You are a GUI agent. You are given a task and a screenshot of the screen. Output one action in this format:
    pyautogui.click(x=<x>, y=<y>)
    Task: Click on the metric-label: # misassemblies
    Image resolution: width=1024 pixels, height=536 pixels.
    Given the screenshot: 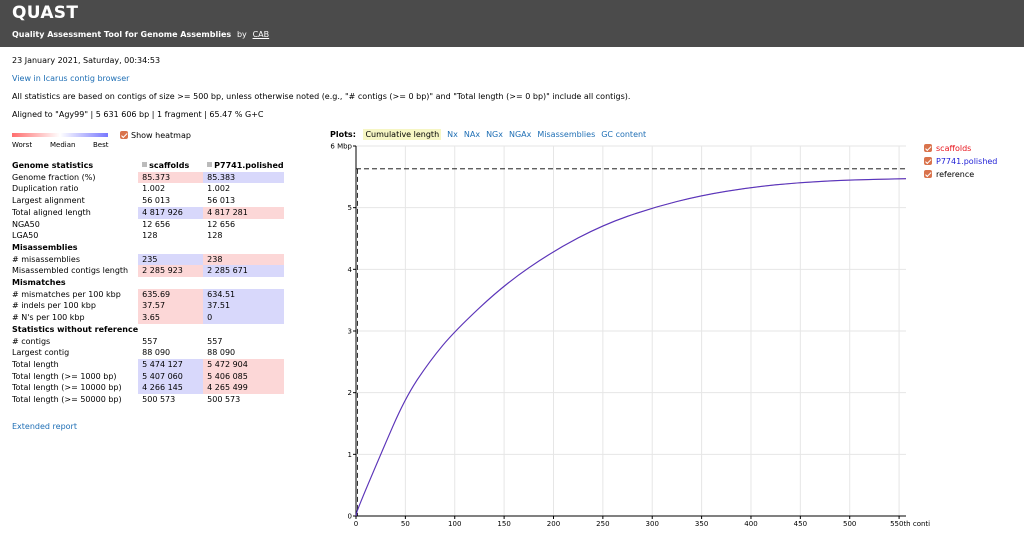 What is the action you would take?
    pyautogui.click(x=46, y=259)
    